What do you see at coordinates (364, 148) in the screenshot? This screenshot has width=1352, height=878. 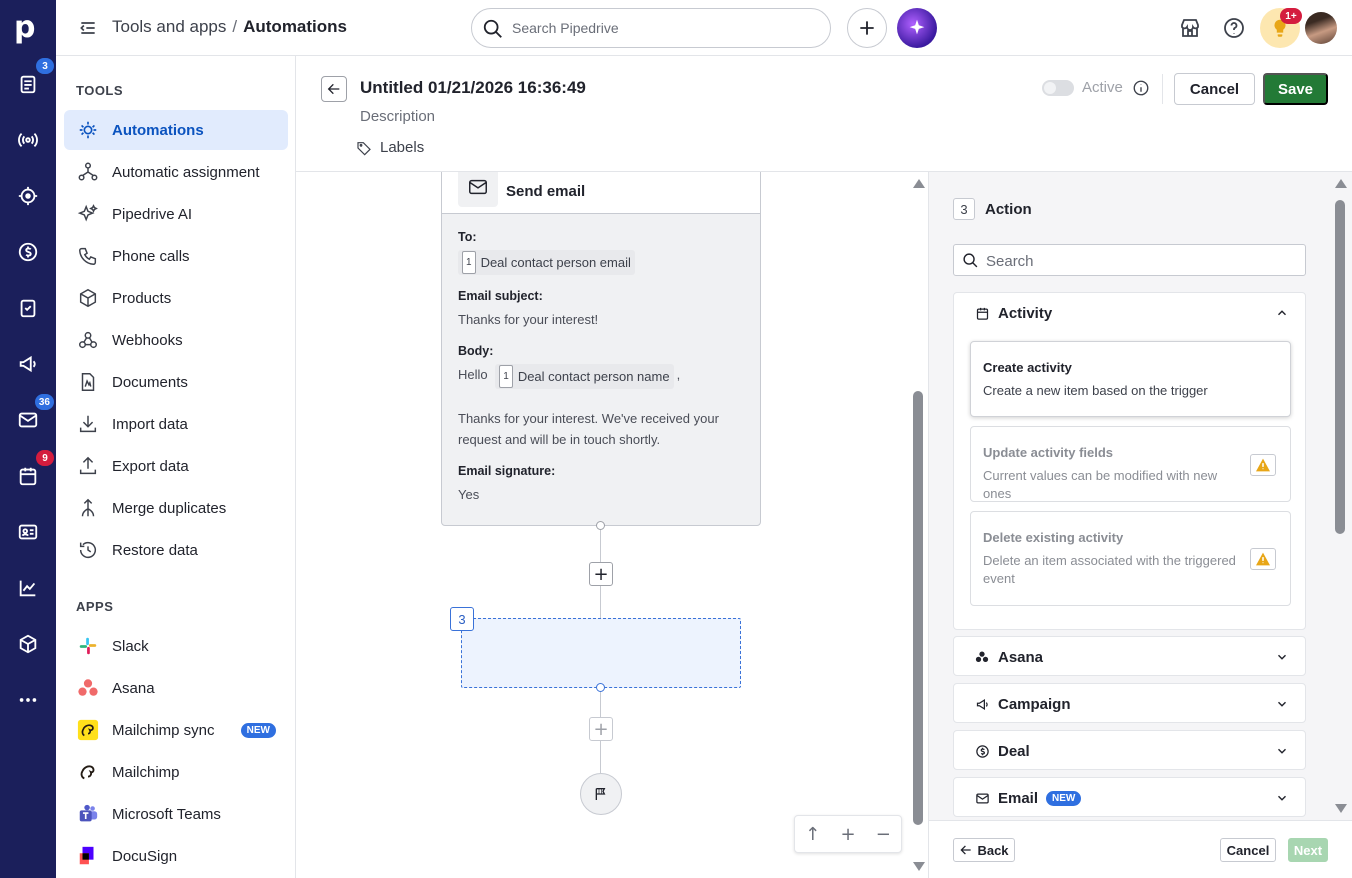 I see `tag-icon` at bounding box center [364, 148].